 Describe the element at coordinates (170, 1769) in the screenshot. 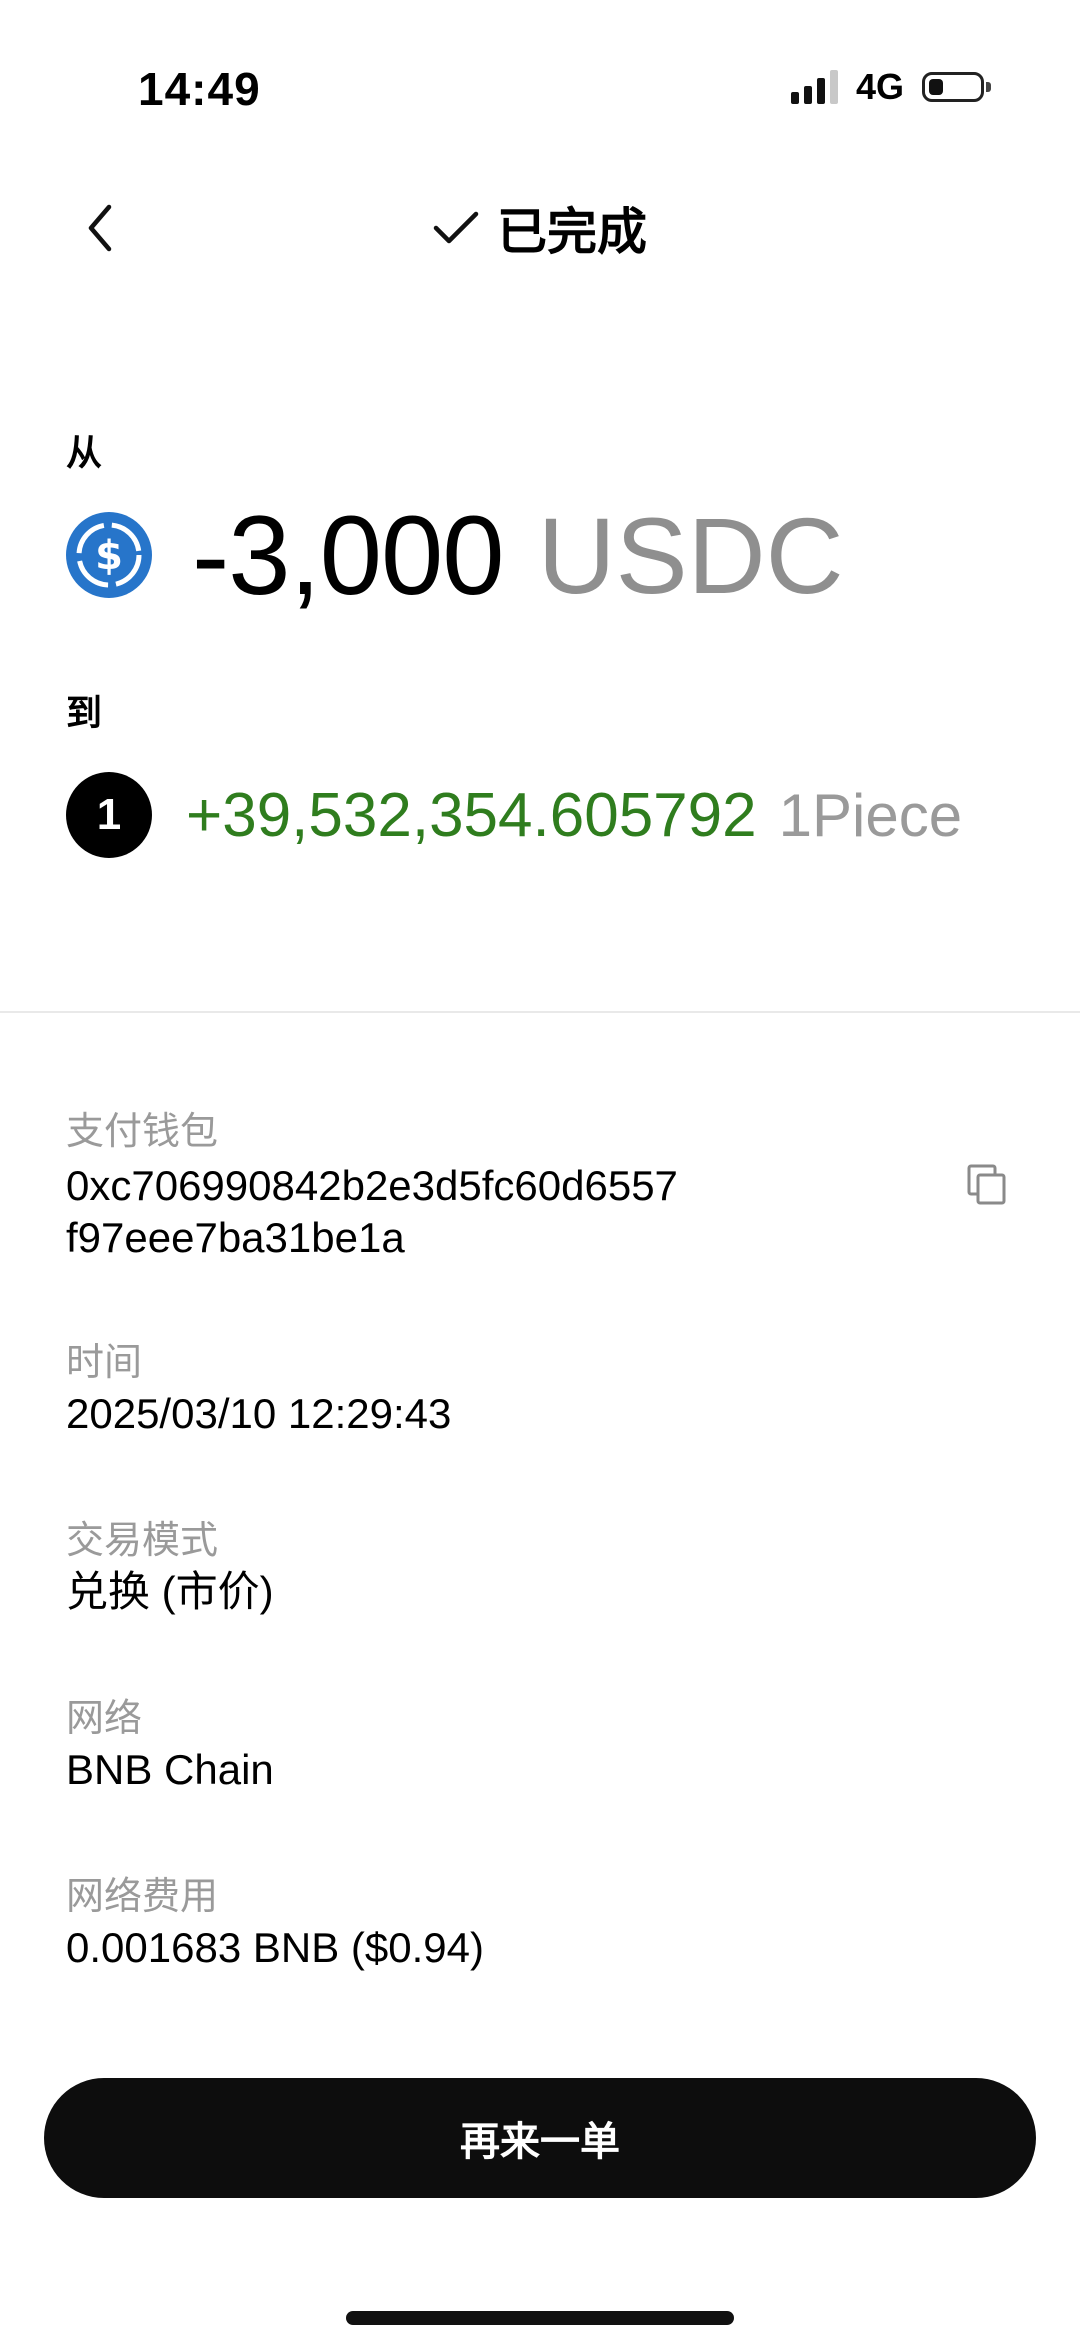

I see `network-value: BNB Chain` at that location.